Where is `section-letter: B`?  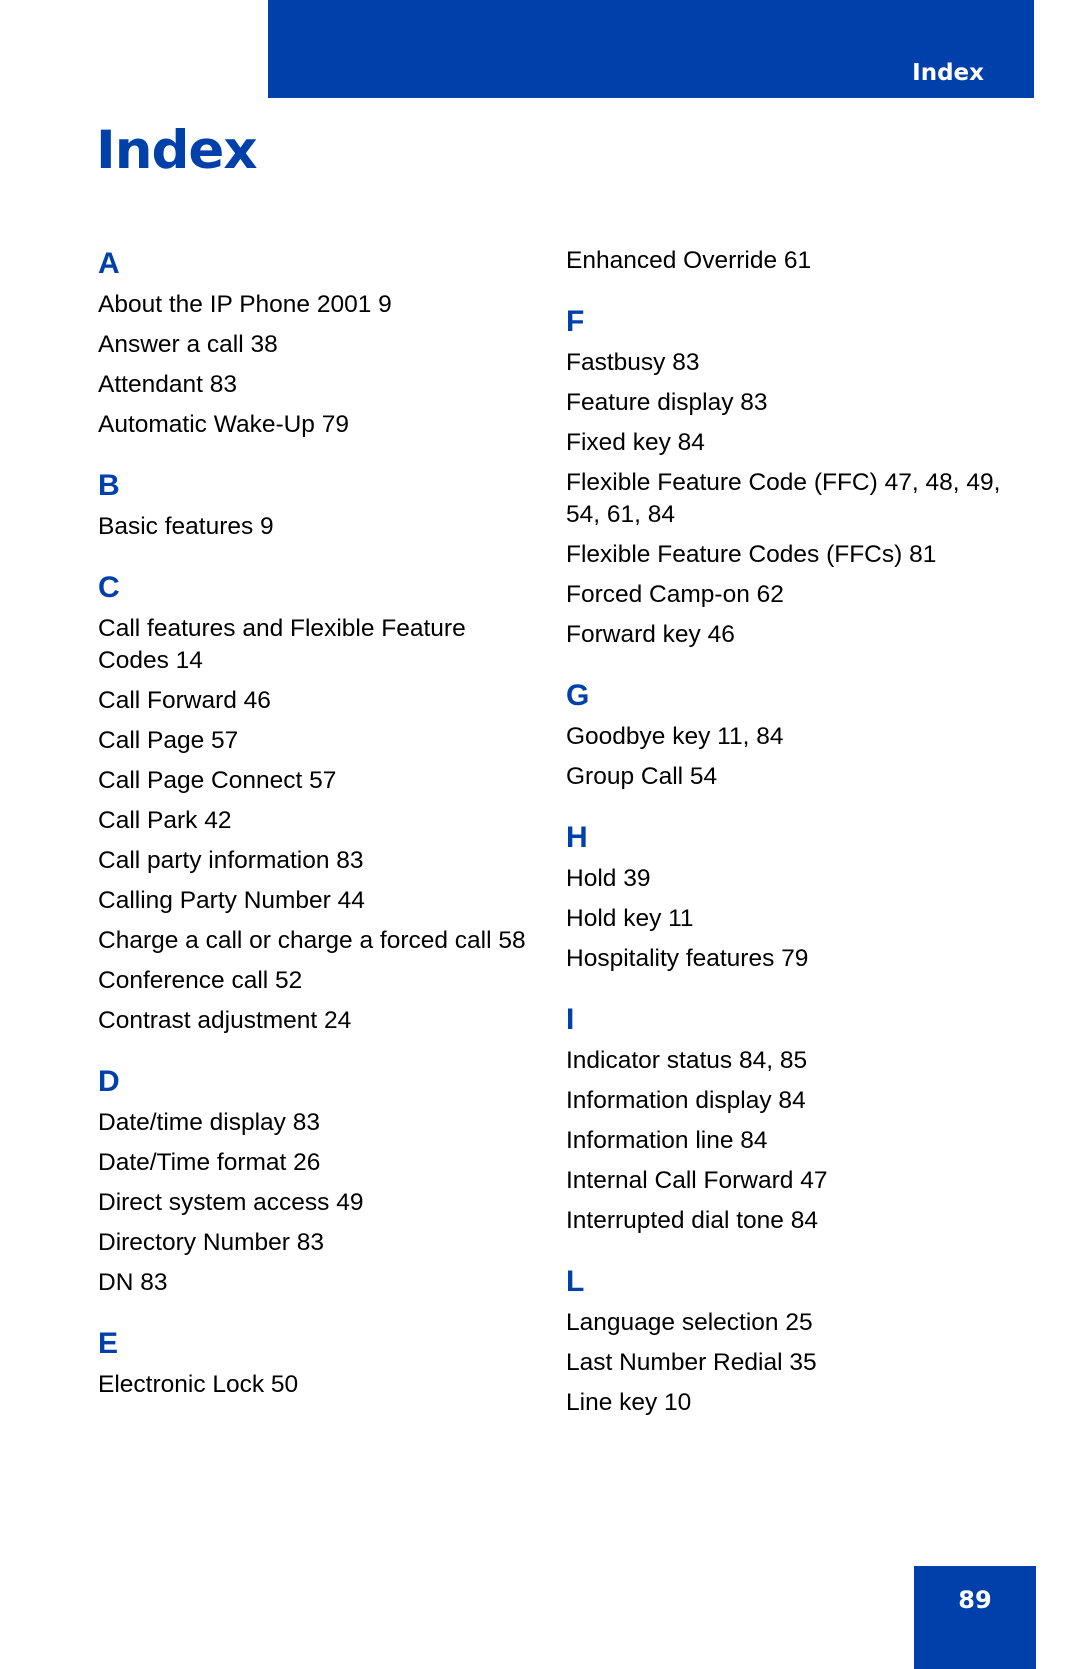
section-letter: B is located at coordinates (109, 485).